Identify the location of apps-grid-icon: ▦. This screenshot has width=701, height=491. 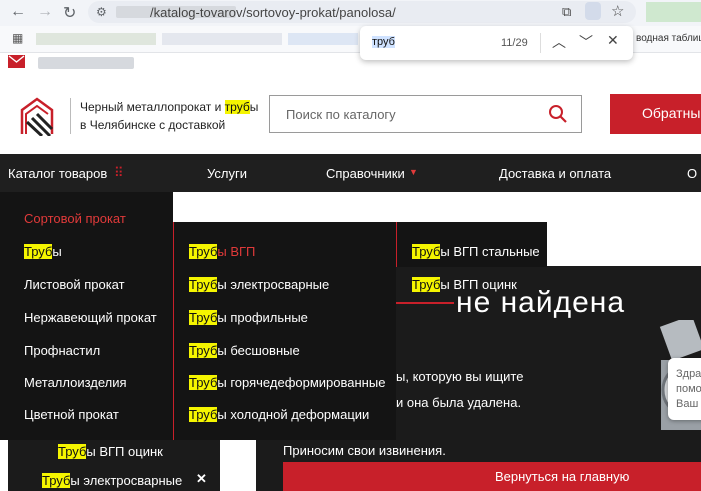
(17, 38).